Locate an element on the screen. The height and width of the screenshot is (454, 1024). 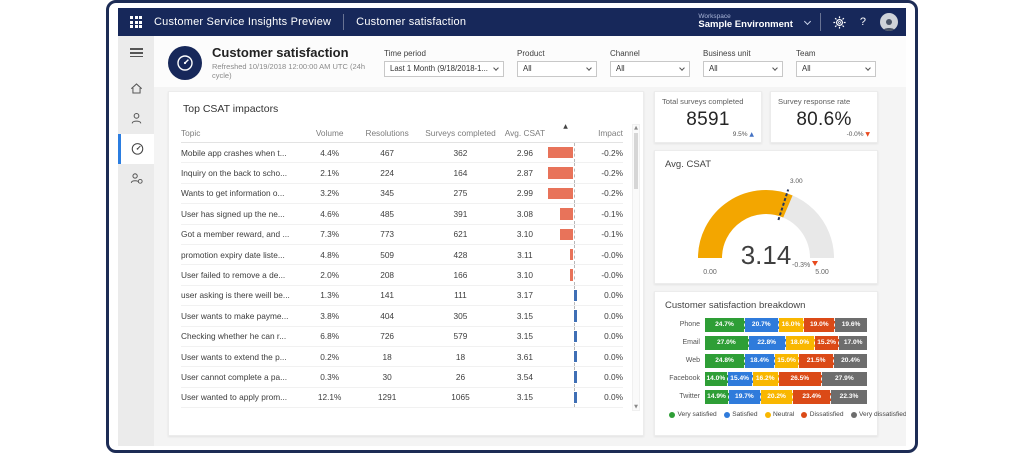
segment-very-dissatisfied: 17.0% is located at coordinates (853, 343).